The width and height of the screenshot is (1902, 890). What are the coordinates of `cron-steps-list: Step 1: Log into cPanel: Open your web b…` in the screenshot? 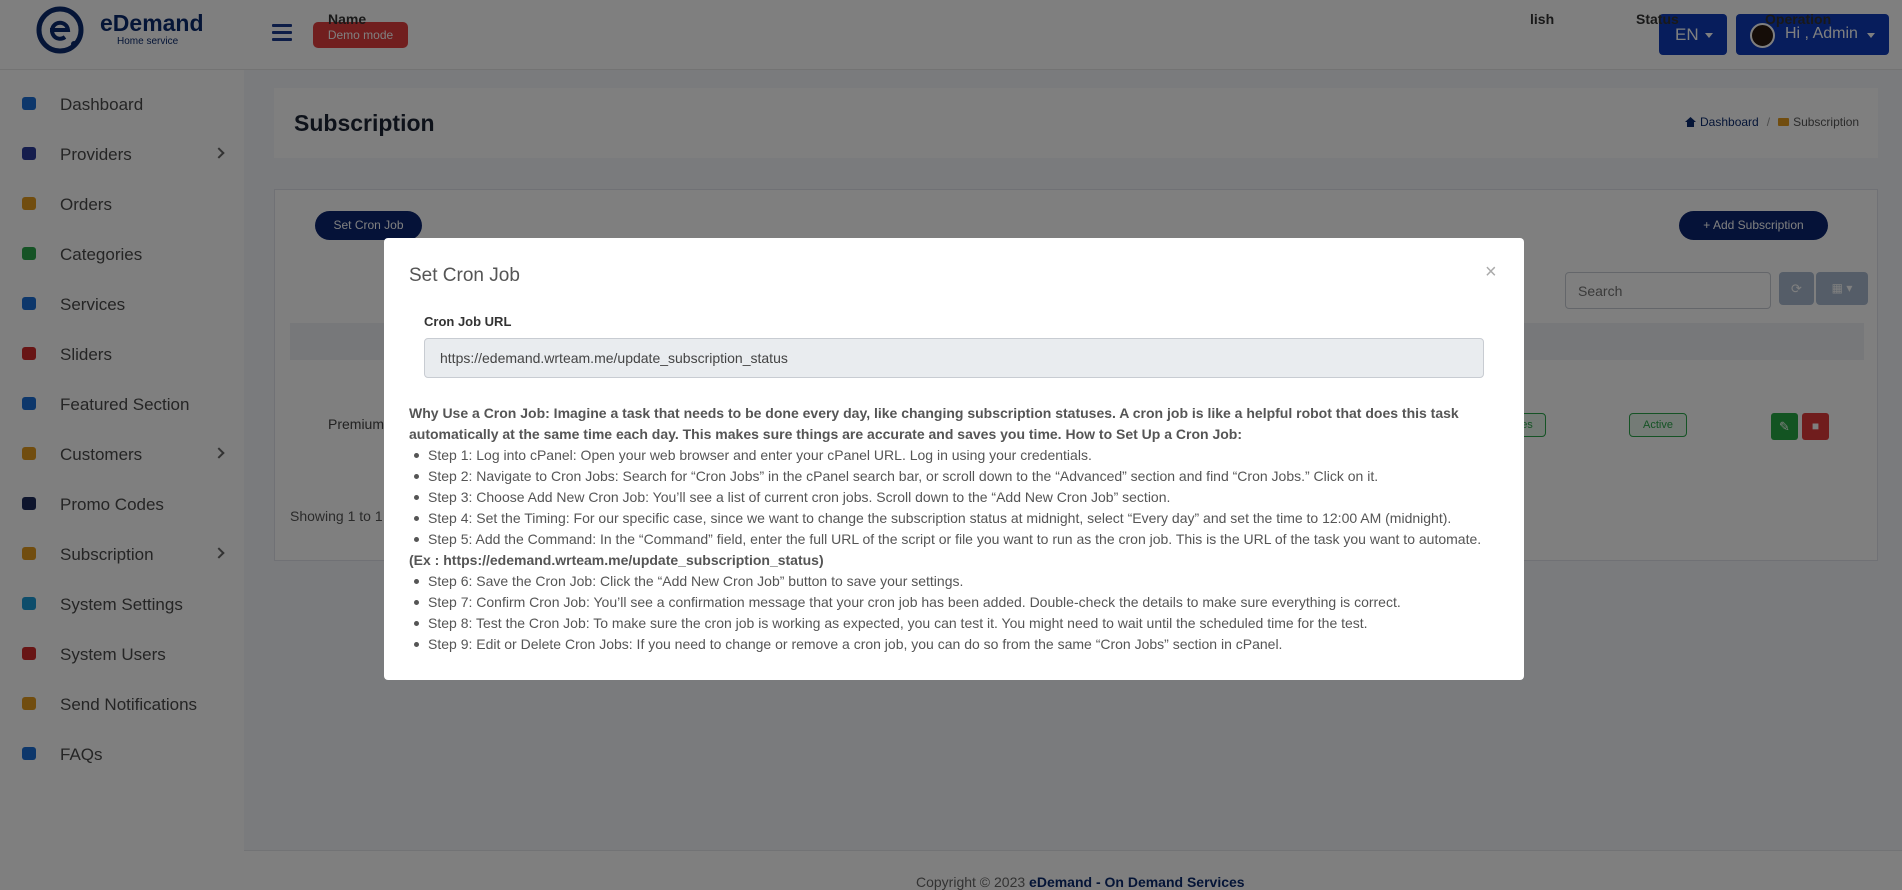 It's located at (964, 550).